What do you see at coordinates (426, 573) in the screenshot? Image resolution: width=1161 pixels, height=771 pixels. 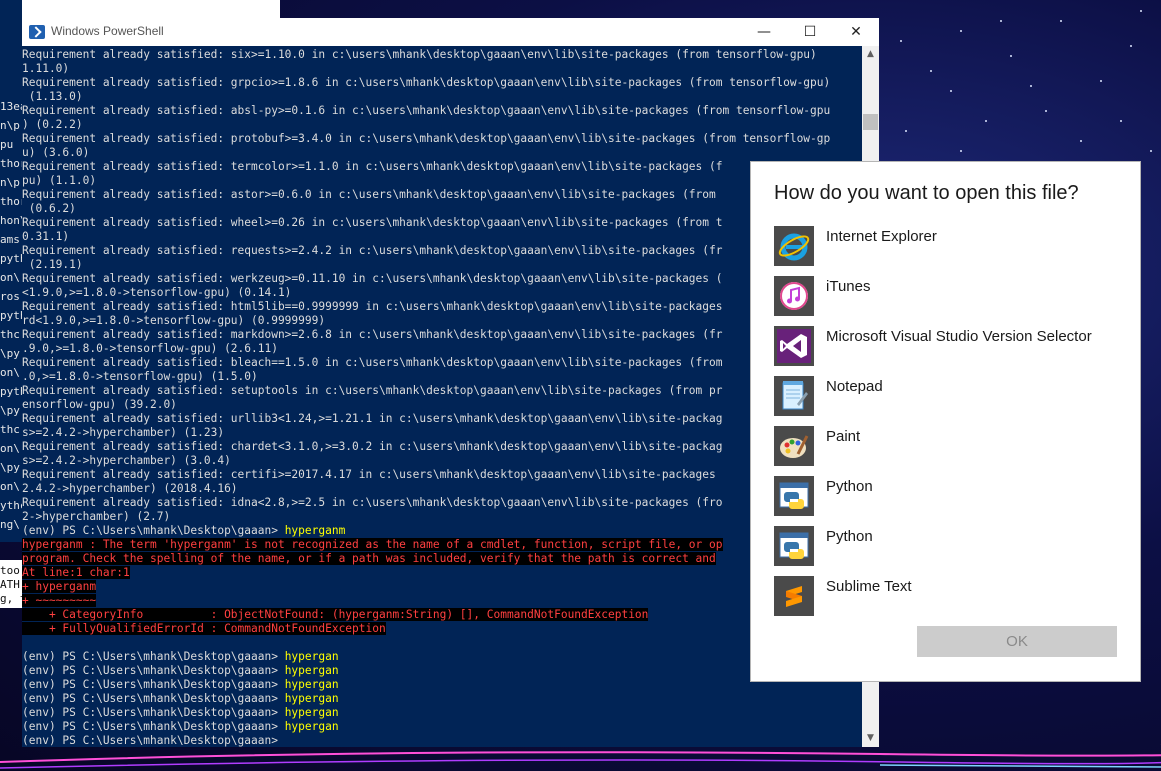 I see `terminal-line: At line:1 char:1` at bounding box center [426, 573].